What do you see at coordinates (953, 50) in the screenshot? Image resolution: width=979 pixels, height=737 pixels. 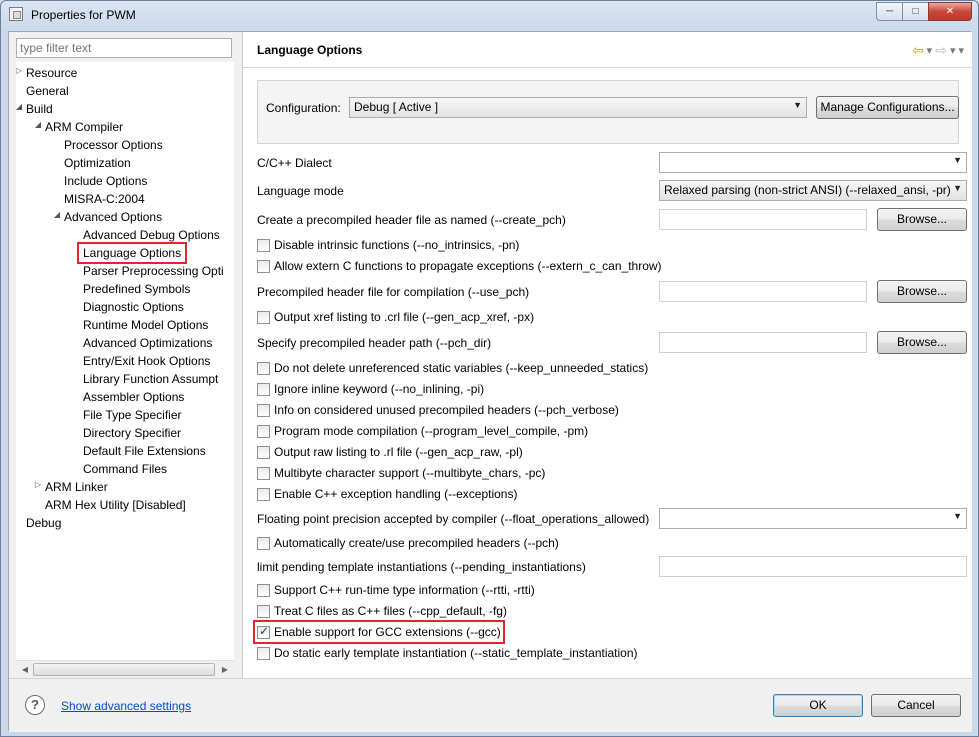 I see `forward-dropdown-icon: ▾` at bounding box center [953, 50].